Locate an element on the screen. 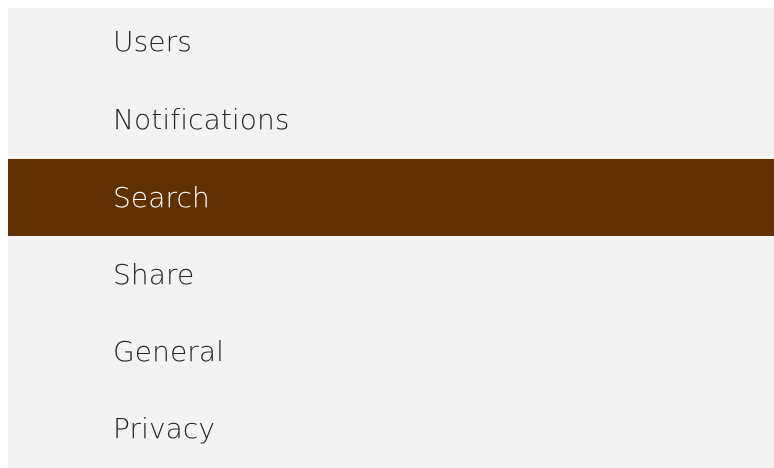 The height and width of the screenshot is (468, 774). menu-item-label: General is located at coordinates (169, 351).